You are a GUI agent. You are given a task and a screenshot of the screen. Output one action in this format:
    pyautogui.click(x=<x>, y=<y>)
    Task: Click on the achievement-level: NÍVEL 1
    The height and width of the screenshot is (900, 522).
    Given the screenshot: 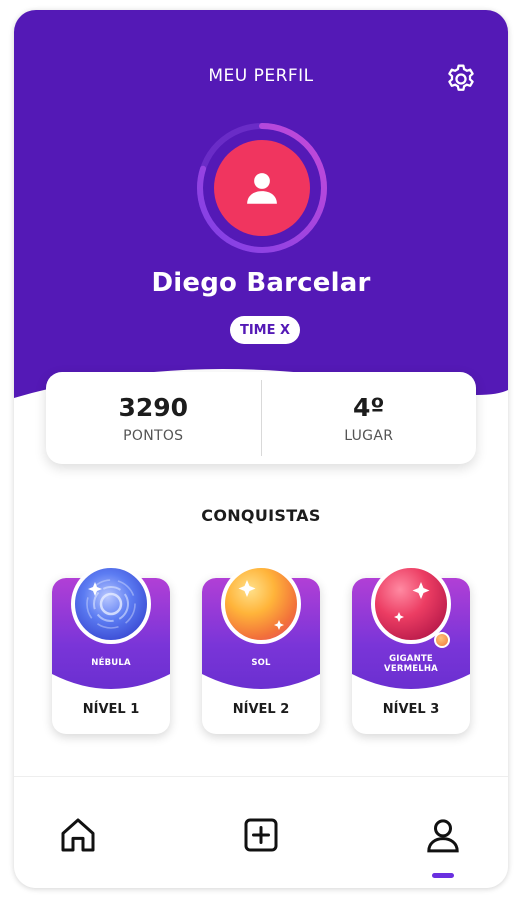 What is the action you would take?
    pyautogui.click(x=111, y=709)
    